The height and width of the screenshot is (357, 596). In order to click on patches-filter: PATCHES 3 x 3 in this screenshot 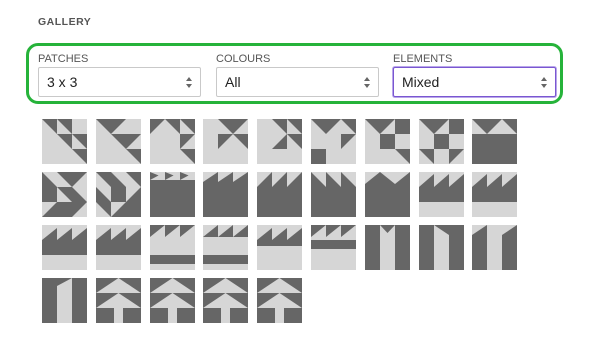, I will do `click(119, 75)`.